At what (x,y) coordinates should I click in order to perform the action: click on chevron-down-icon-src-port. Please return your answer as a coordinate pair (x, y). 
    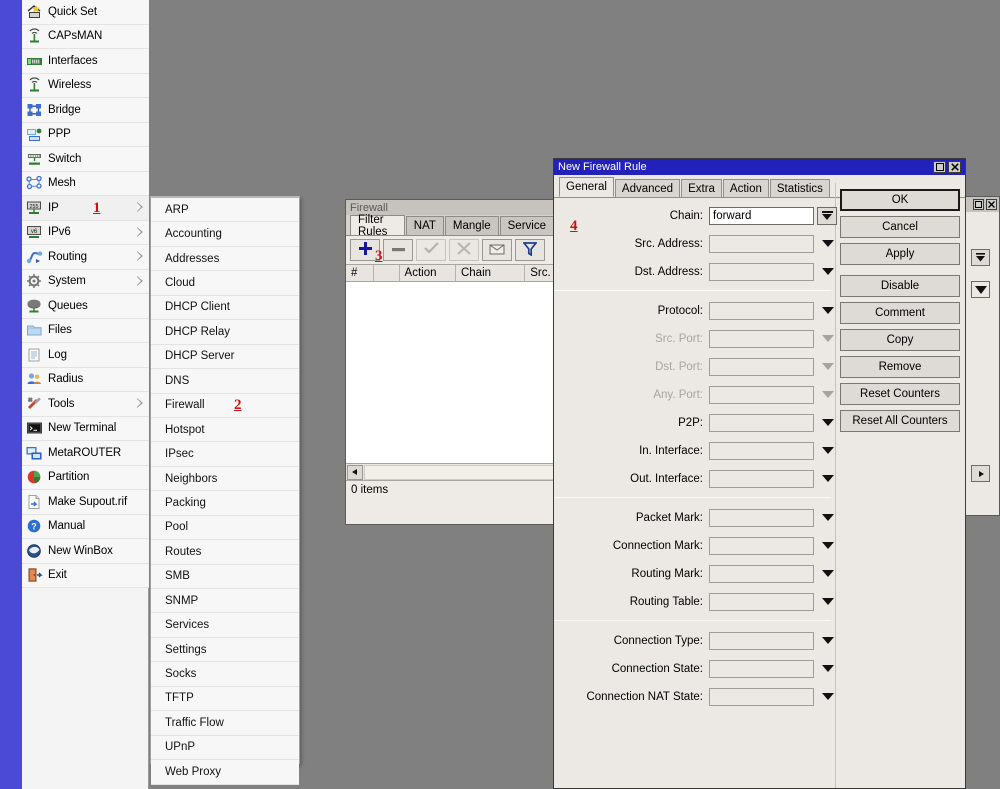
    Looking at the image, I should click on (828, 339).